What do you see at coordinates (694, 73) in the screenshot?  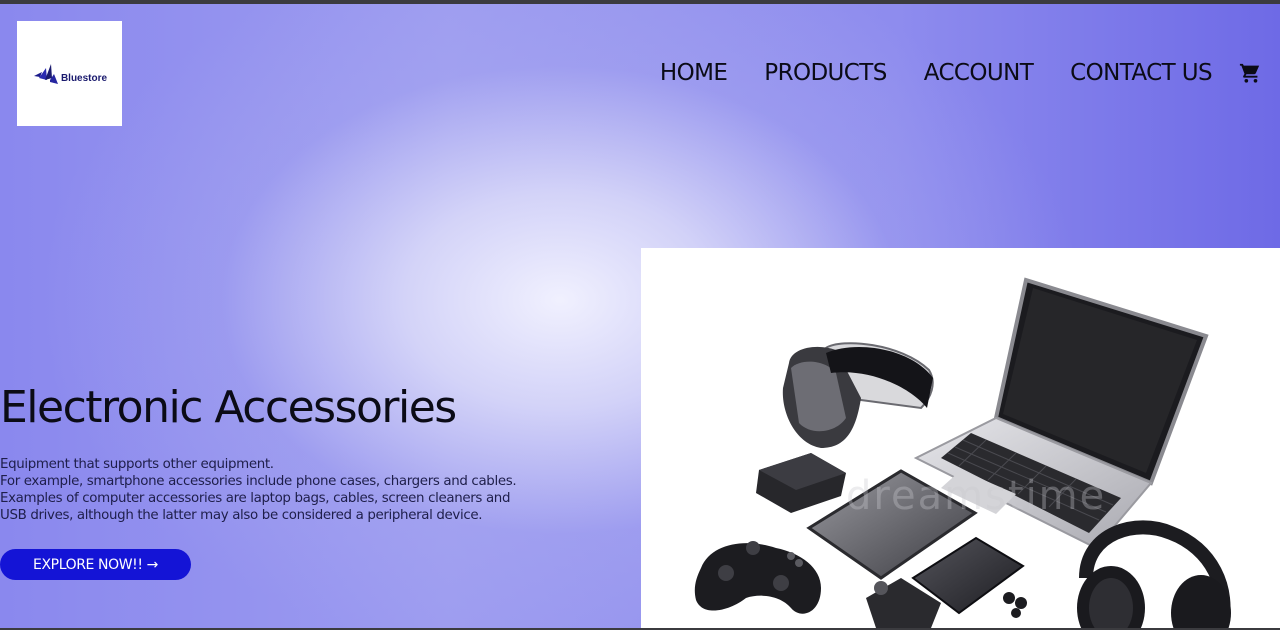 I see `nav-home: HOME` at bounding box center [694, 73].